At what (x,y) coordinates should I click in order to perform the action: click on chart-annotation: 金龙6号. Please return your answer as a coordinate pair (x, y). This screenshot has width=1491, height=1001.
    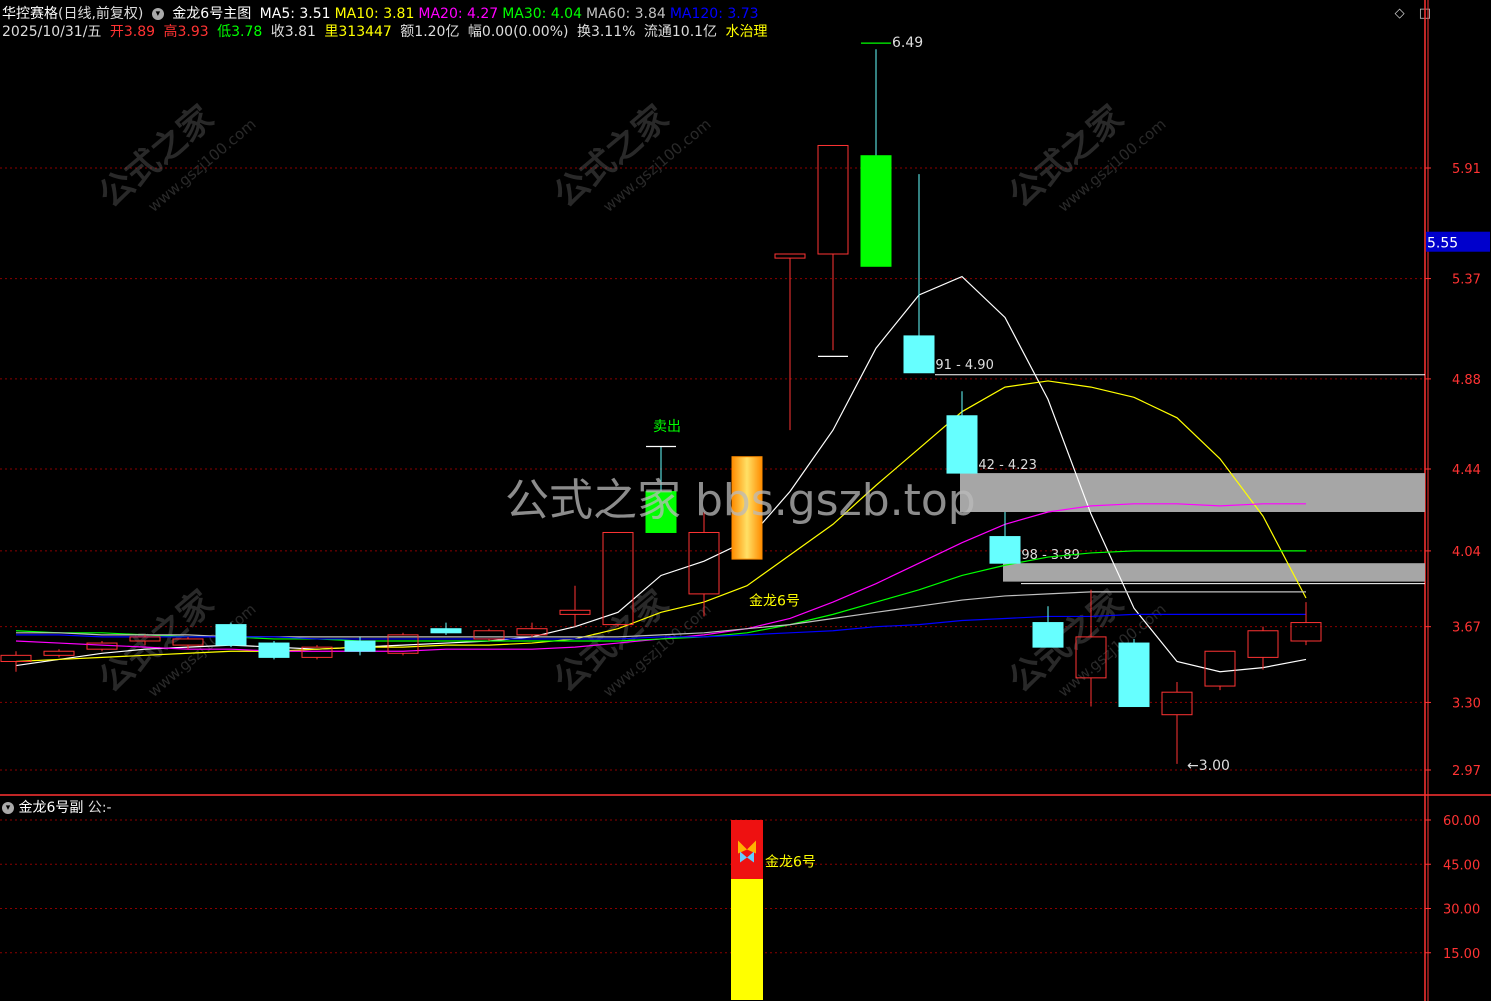
    Looking at the image, I should click on (774, 602).